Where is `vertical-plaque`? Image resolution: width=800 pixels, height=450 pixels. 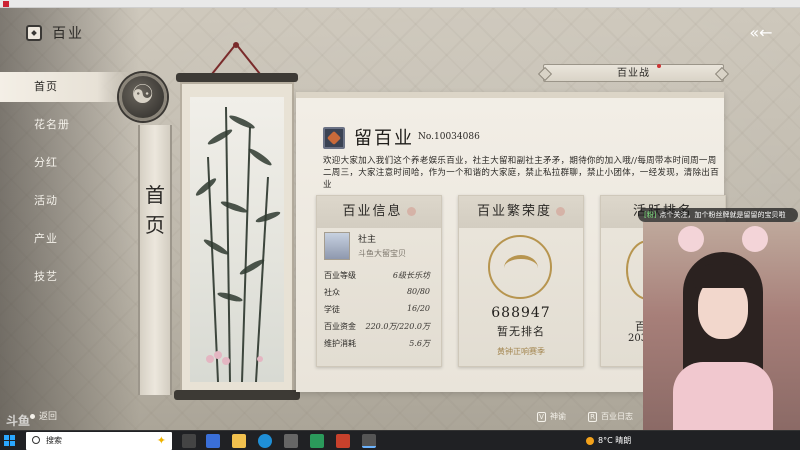
vertical-plaque is located at coordinates (155, 260).